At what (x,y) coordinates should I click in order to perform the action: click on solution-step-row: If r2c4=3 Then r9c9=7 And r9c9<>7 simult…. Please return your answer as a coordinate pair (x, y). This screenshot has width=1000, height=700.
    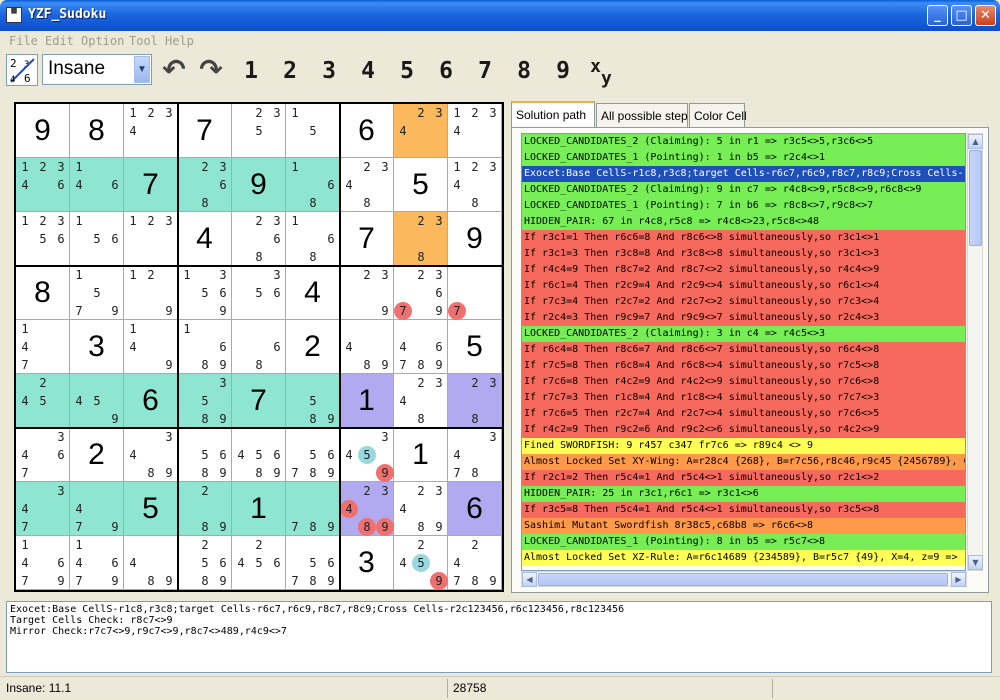
    Looking at the image, I should click on (743, 318).